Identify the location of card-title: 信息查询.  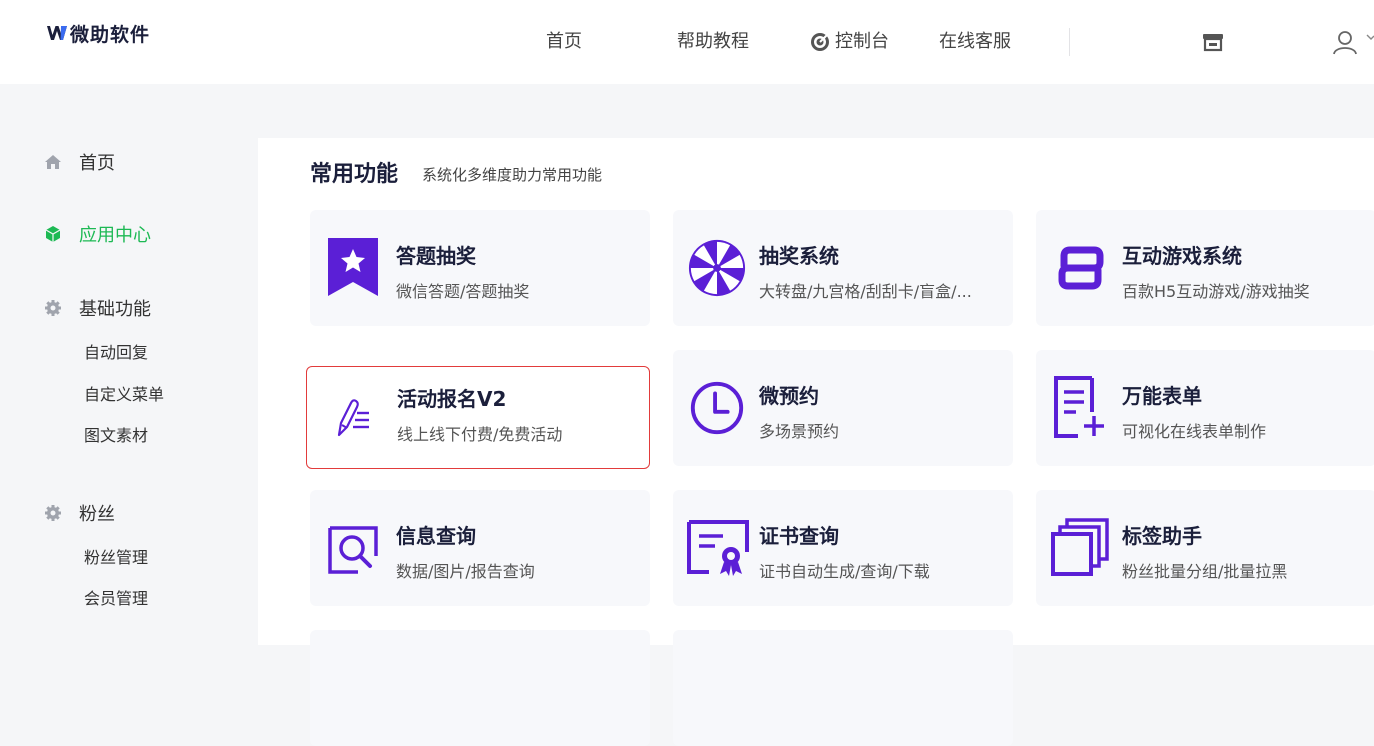
(436, 536).